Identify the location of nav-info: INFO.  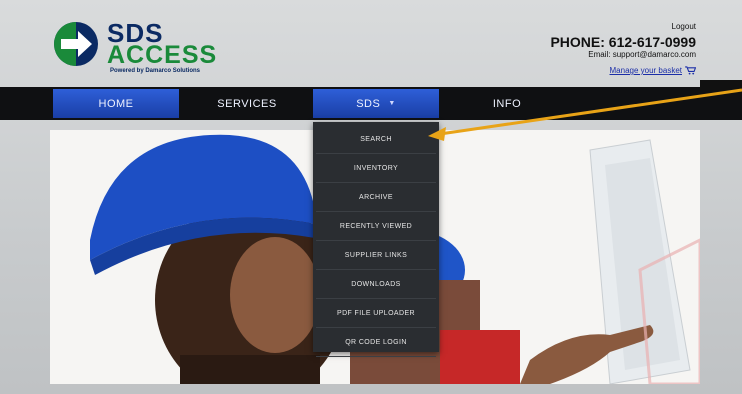
(507, 103).